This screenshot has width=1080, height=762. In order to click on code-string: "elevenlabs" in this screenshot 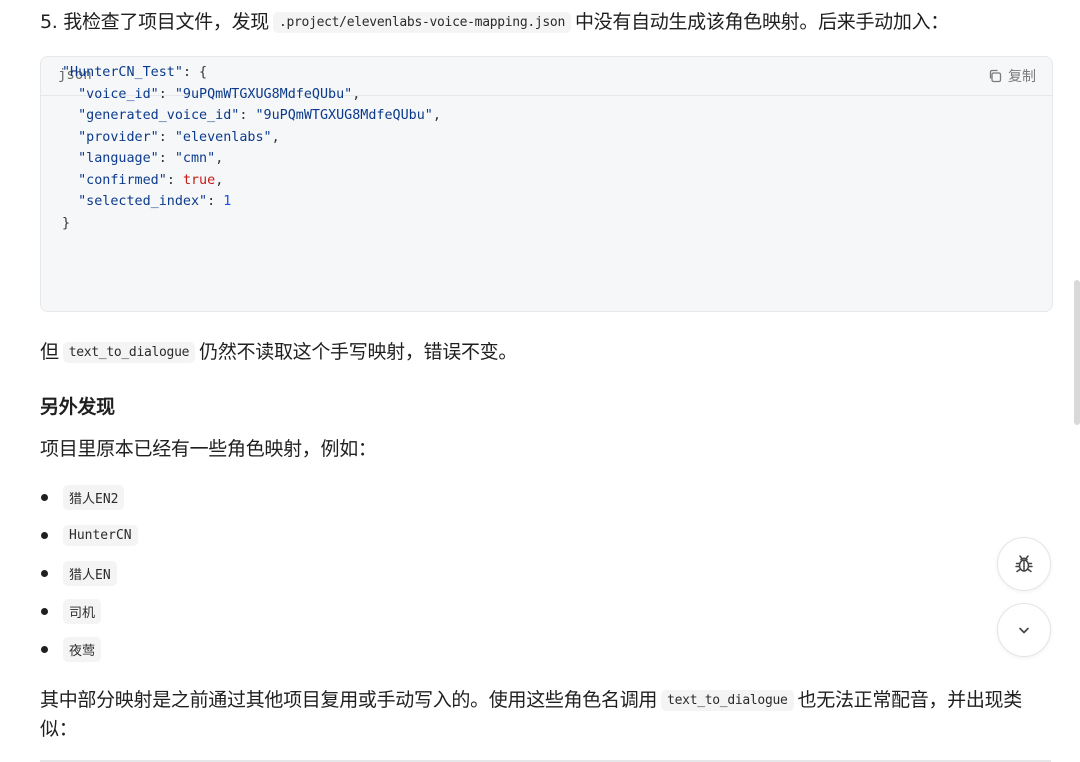, I will do `click(223, 137)`.